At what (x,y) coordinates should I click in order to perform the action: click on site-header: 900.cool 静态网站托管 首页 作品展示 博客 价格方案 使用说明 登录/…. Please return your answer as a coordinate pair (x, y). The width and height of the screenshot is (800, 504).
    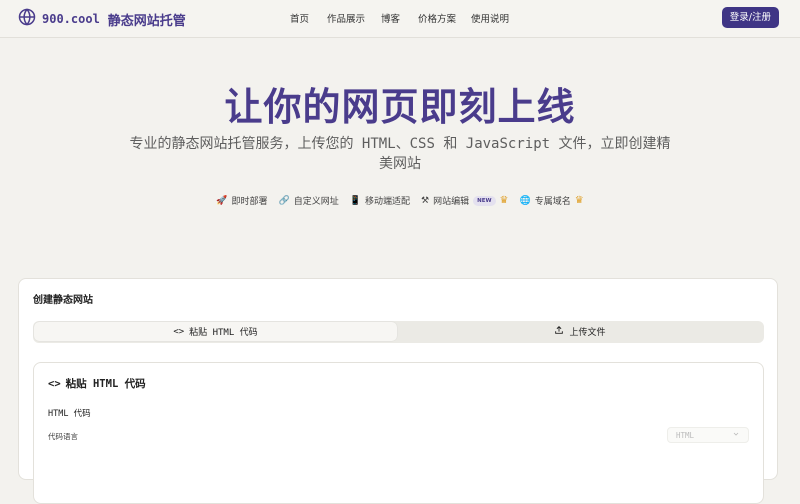
    Looking at the image, I should click on (400, 19).